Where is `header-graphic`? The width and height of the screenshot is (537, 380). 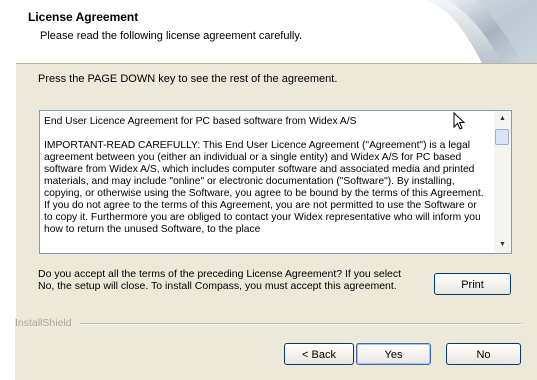 header-graphic is located at coordinates (479, 31).